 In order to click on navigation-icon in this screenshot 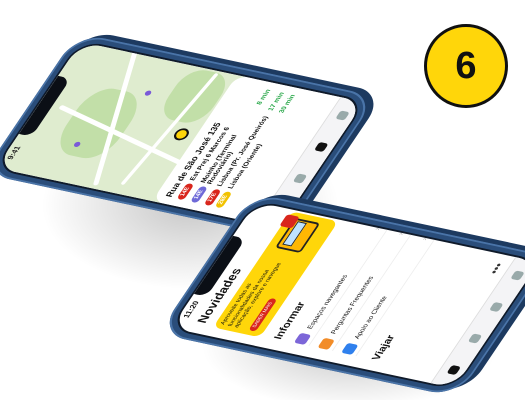, I will do `click(302, 338)`.